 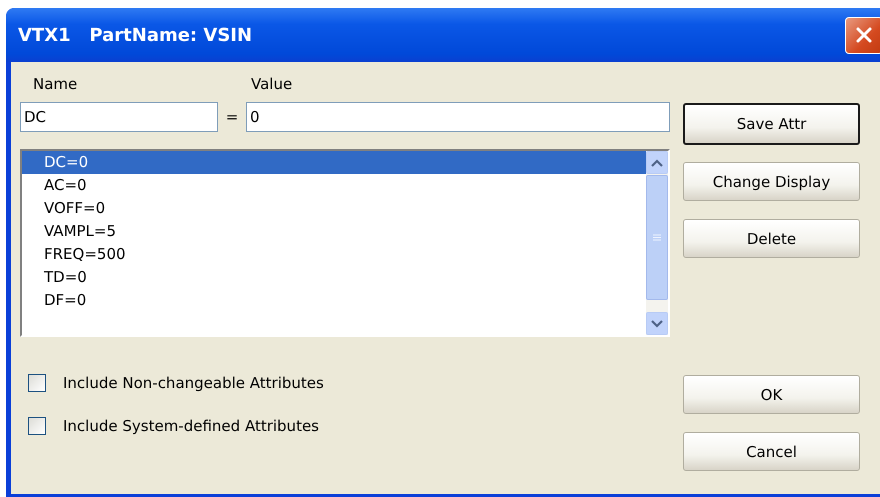 What do you see at coordinates (135, 35) in the screenshot?
I see `window-title: VTX1 PartName: VSIN` at bounding box center [135, 35].